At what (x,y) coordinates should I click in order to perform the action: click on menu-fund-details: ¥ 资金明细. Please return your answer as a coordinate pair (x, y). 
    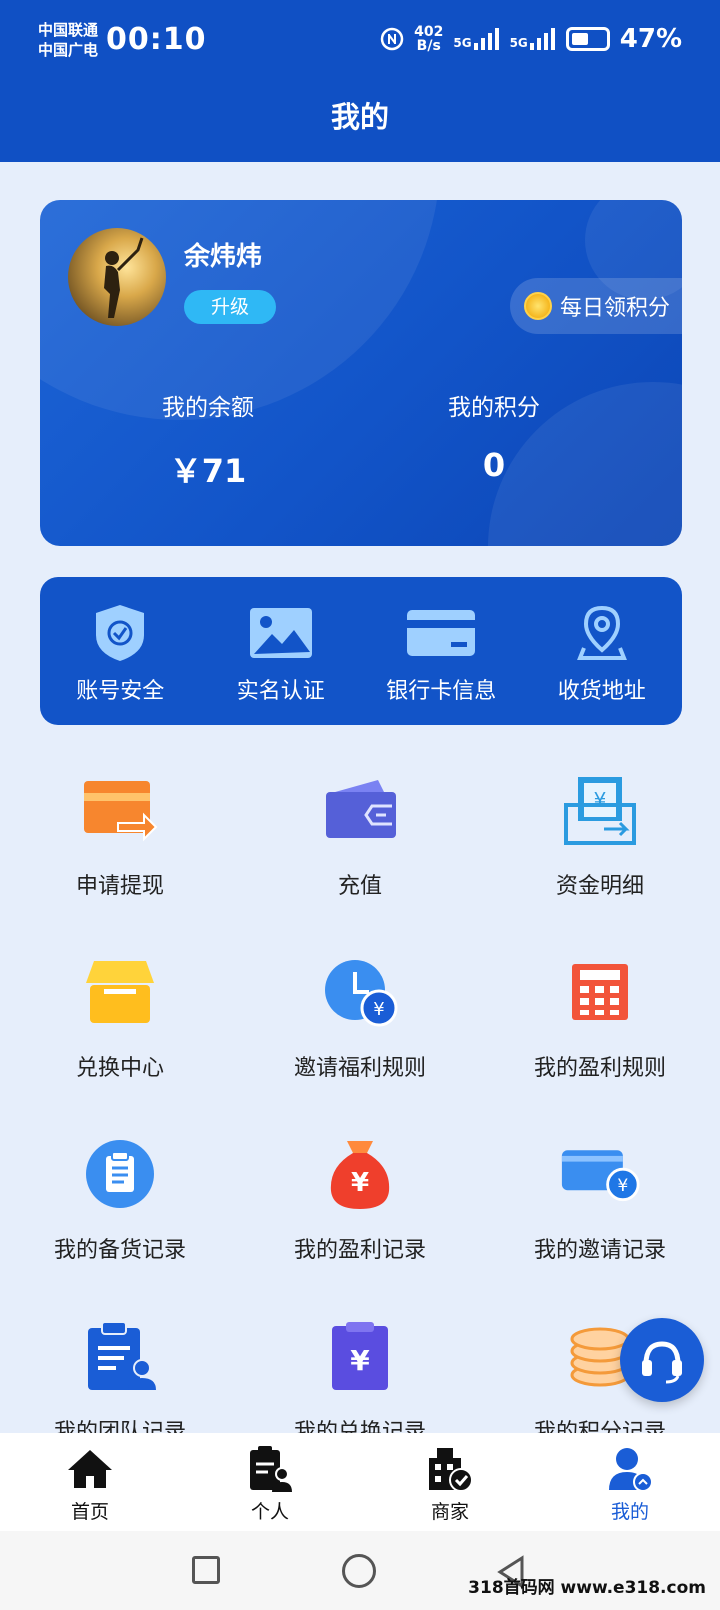
    Looking at the image, I should click on (600, 861).